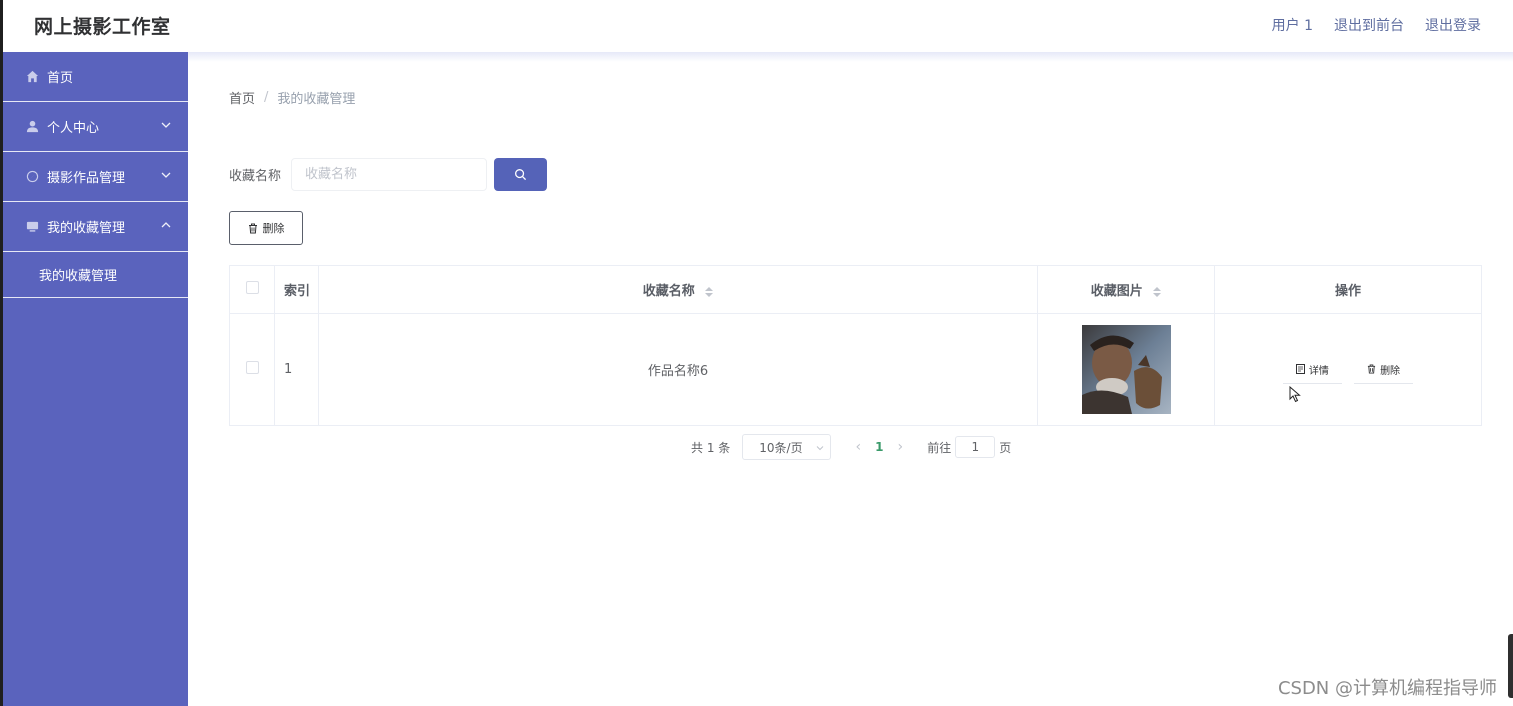 The width and height of the screenshot is (1513, 706). I want to click on search-row: 收藏名称, so click(388, 174).